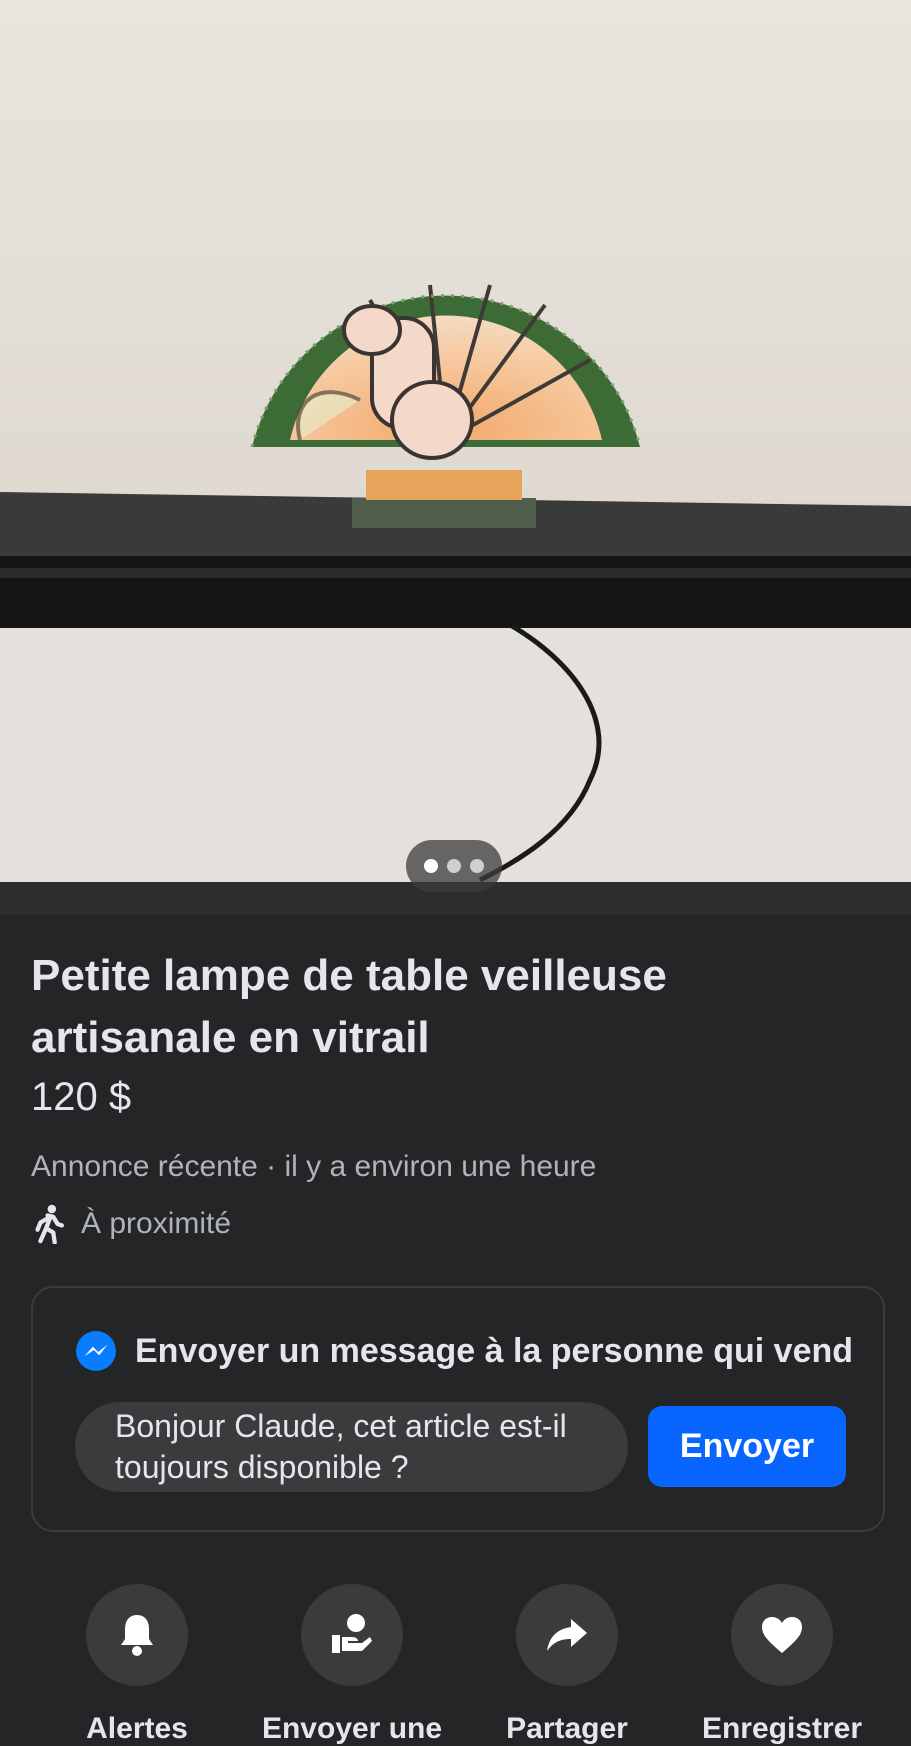 Image resolution: width=911 pixels, height=1746 pixels. What do you see at coordinates (352, 1728) in the screenshot?
I see `send-offer-label: Envoyer une` at bounding box center [352, 1728].